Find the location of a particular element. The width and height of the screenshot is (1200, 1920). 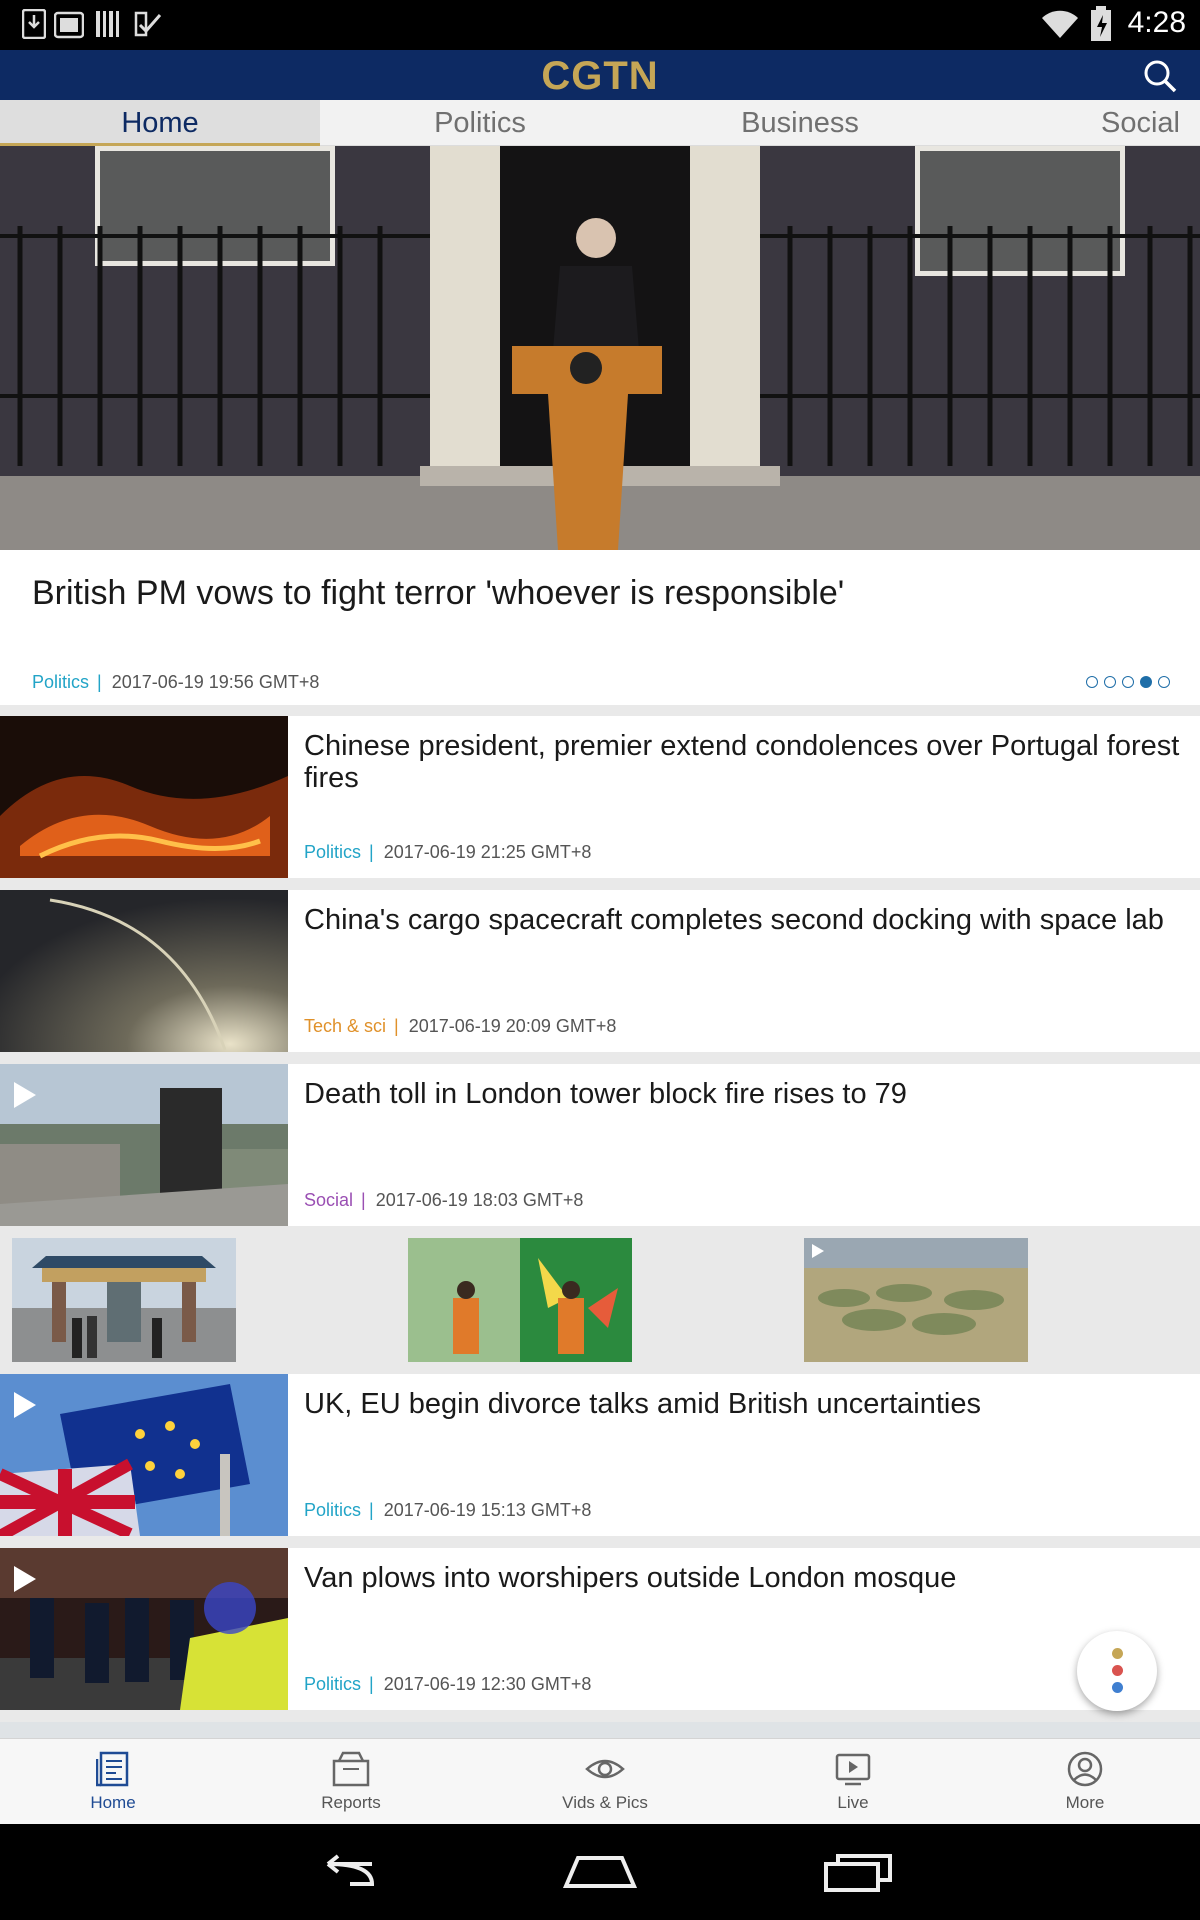

timestamp: 2017-06-19 21:25 GMT+8 is located at coordinates (487, 852).